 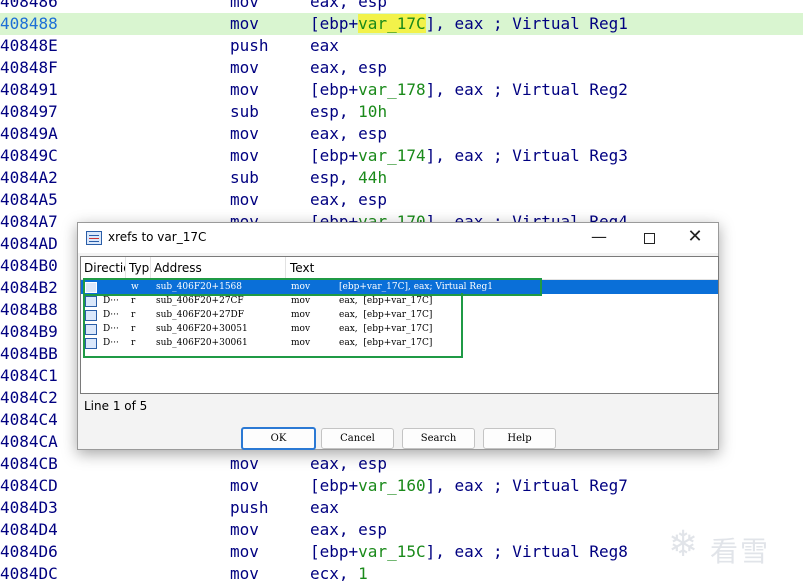 What do you see at coordinates (116, 406) in the screenshot?
I see `status-line: Line 1 of 5` at bounding box center [116, 406].